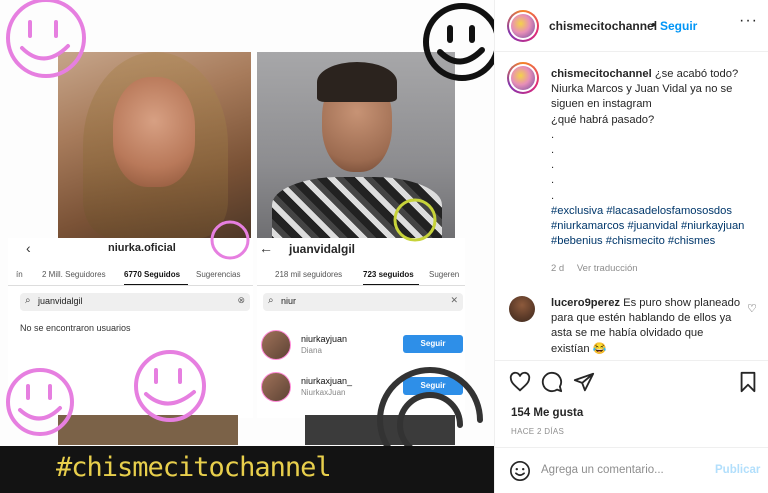 The width and height of the screenshot is (768, 493). Describe the element at coordinates (522, 309) in the screenshot. I see `comment-avatar` at that location.